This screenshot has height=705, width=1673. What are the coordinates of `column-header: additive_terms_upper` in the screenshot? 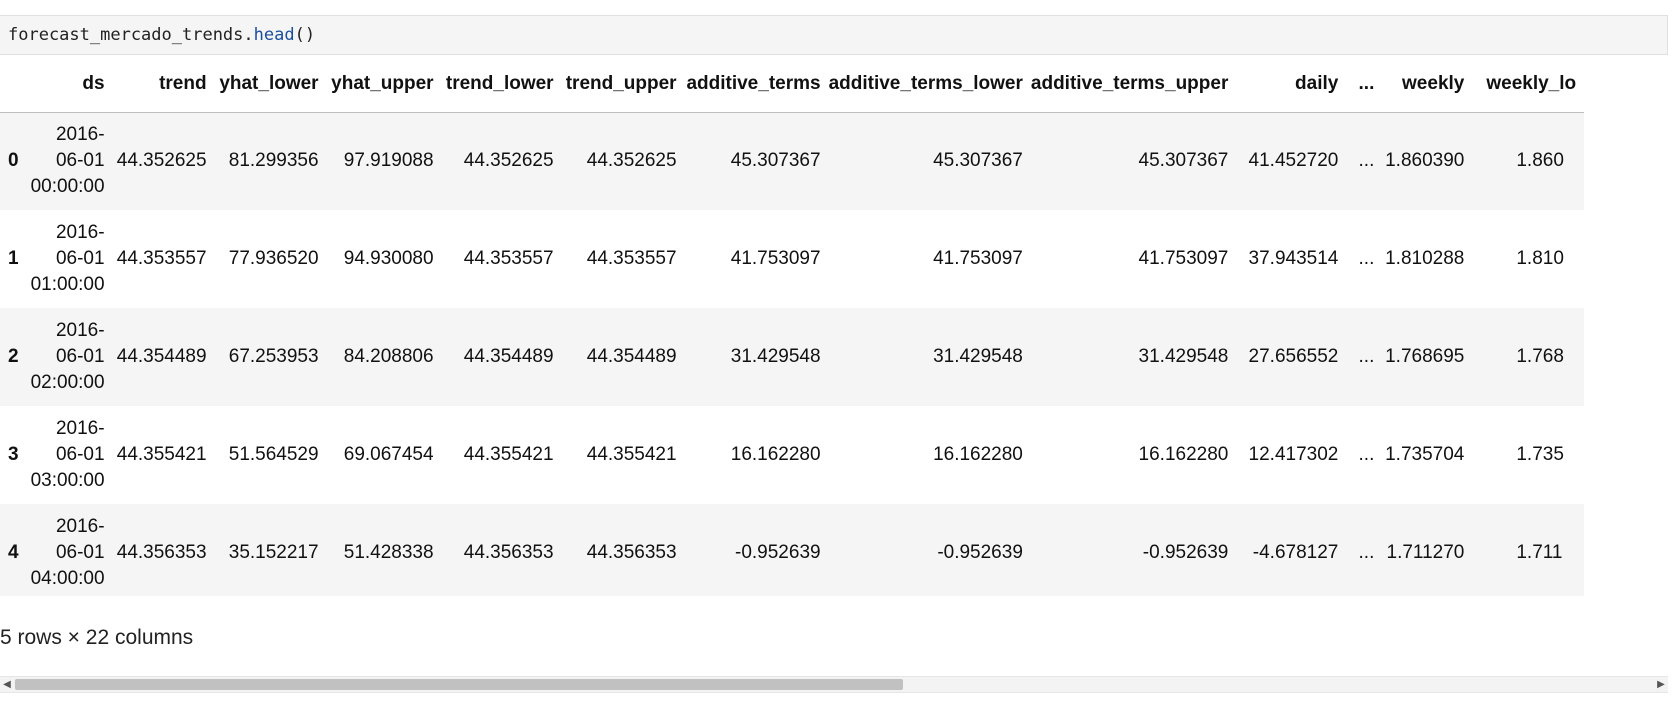 It's located at (1133, 84).